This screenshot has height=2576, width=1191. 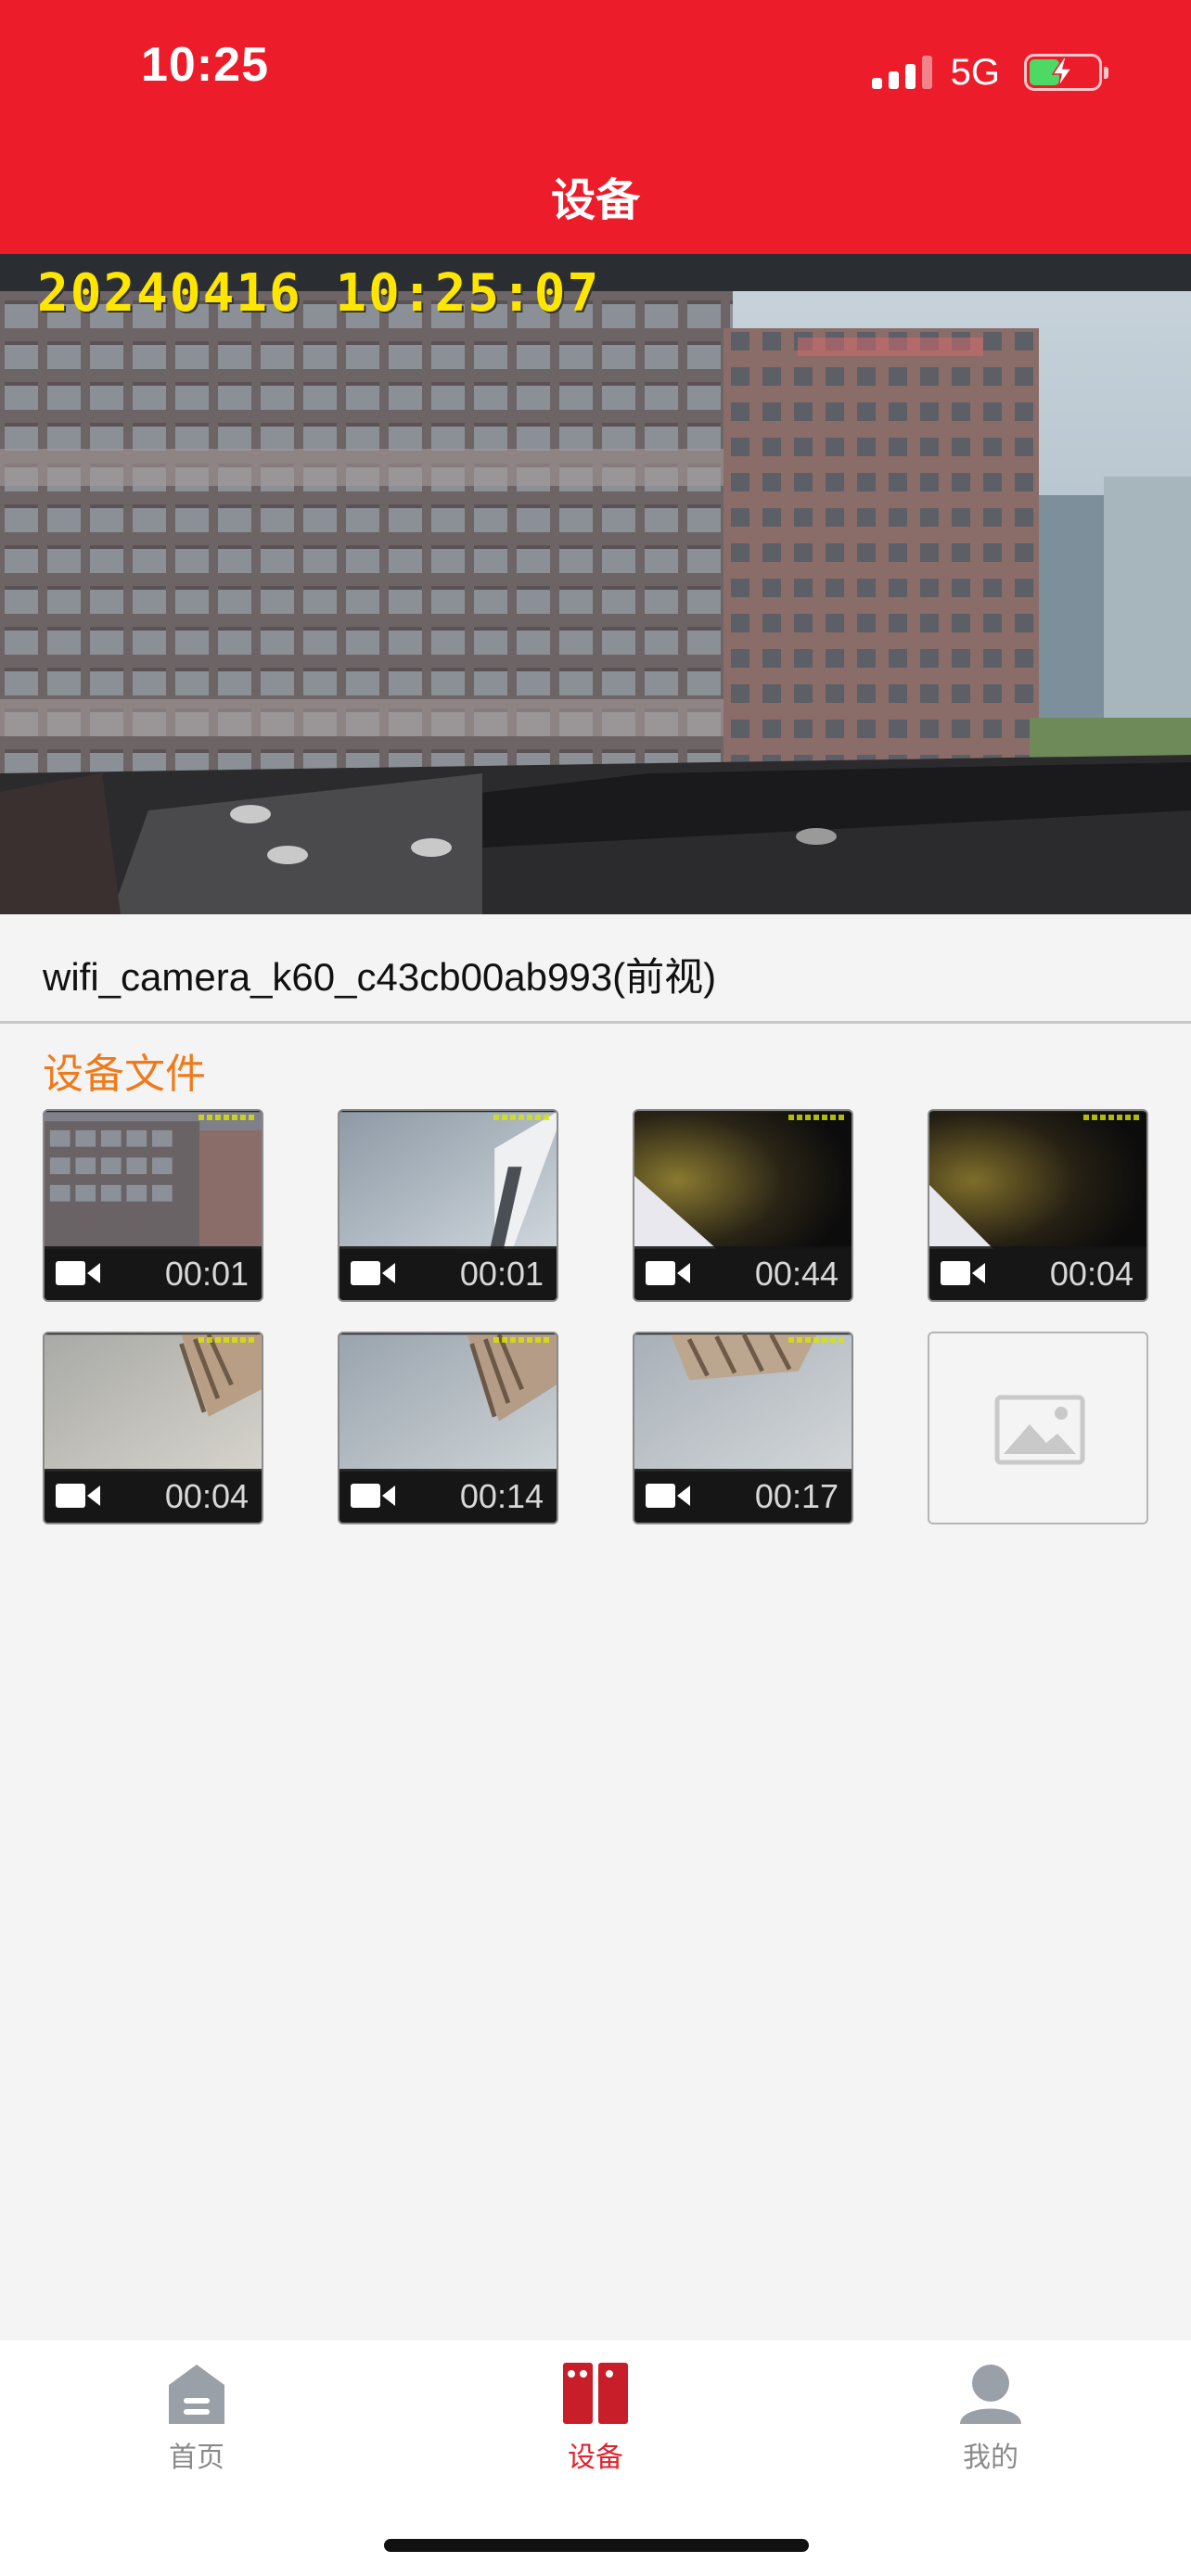 What do you see at coordinates (205, 65) in the screenshot?
I see `status-time: 10:25` at bounding box center [205, 65].